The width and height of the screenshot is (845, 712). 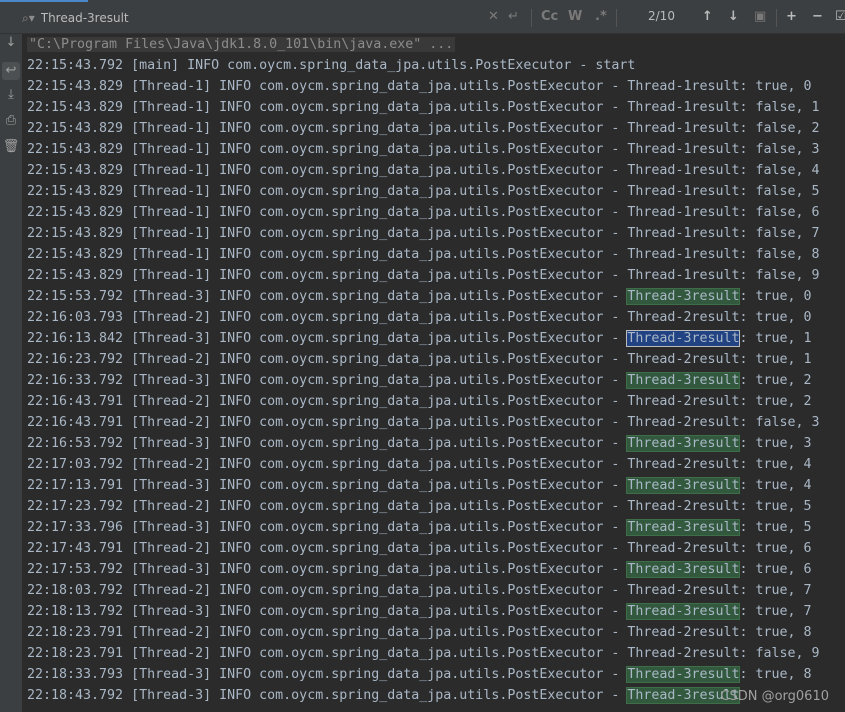 What do you see at coordinates (513, 16) in the screenshot?
I see `enter-icon: ↵` at bounding box center [513, 16].